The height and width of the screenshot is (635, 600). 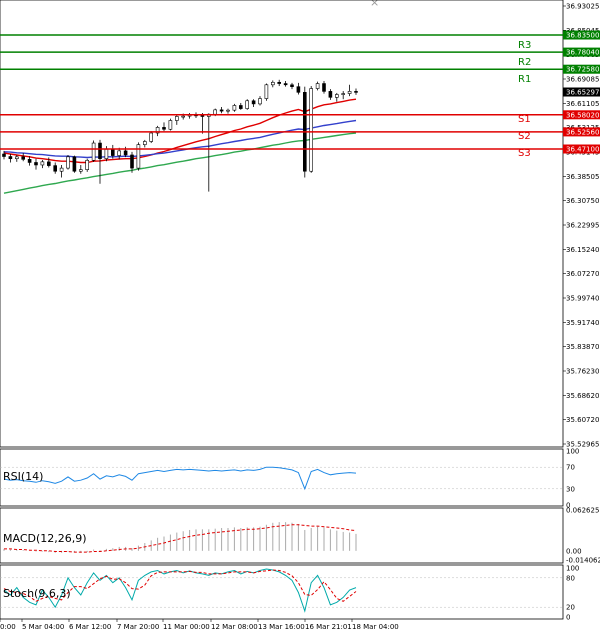 What do you see at coordinates (582, 347) in the screenshot?
I see `y-tick-label: 35.83870` at bounding box center [582, 347].